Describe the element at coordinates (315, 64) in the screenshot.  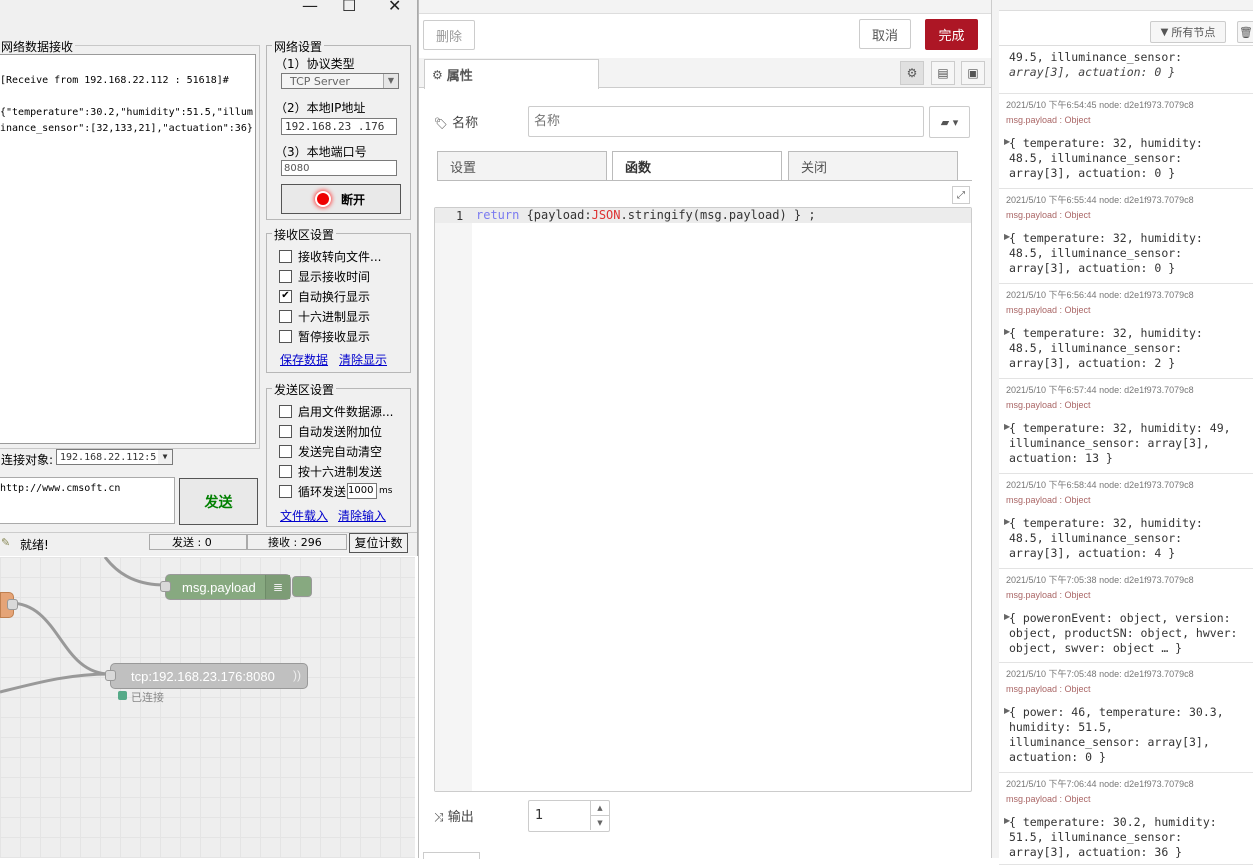
I see `protocol-label: （1）协议类型` at that location.